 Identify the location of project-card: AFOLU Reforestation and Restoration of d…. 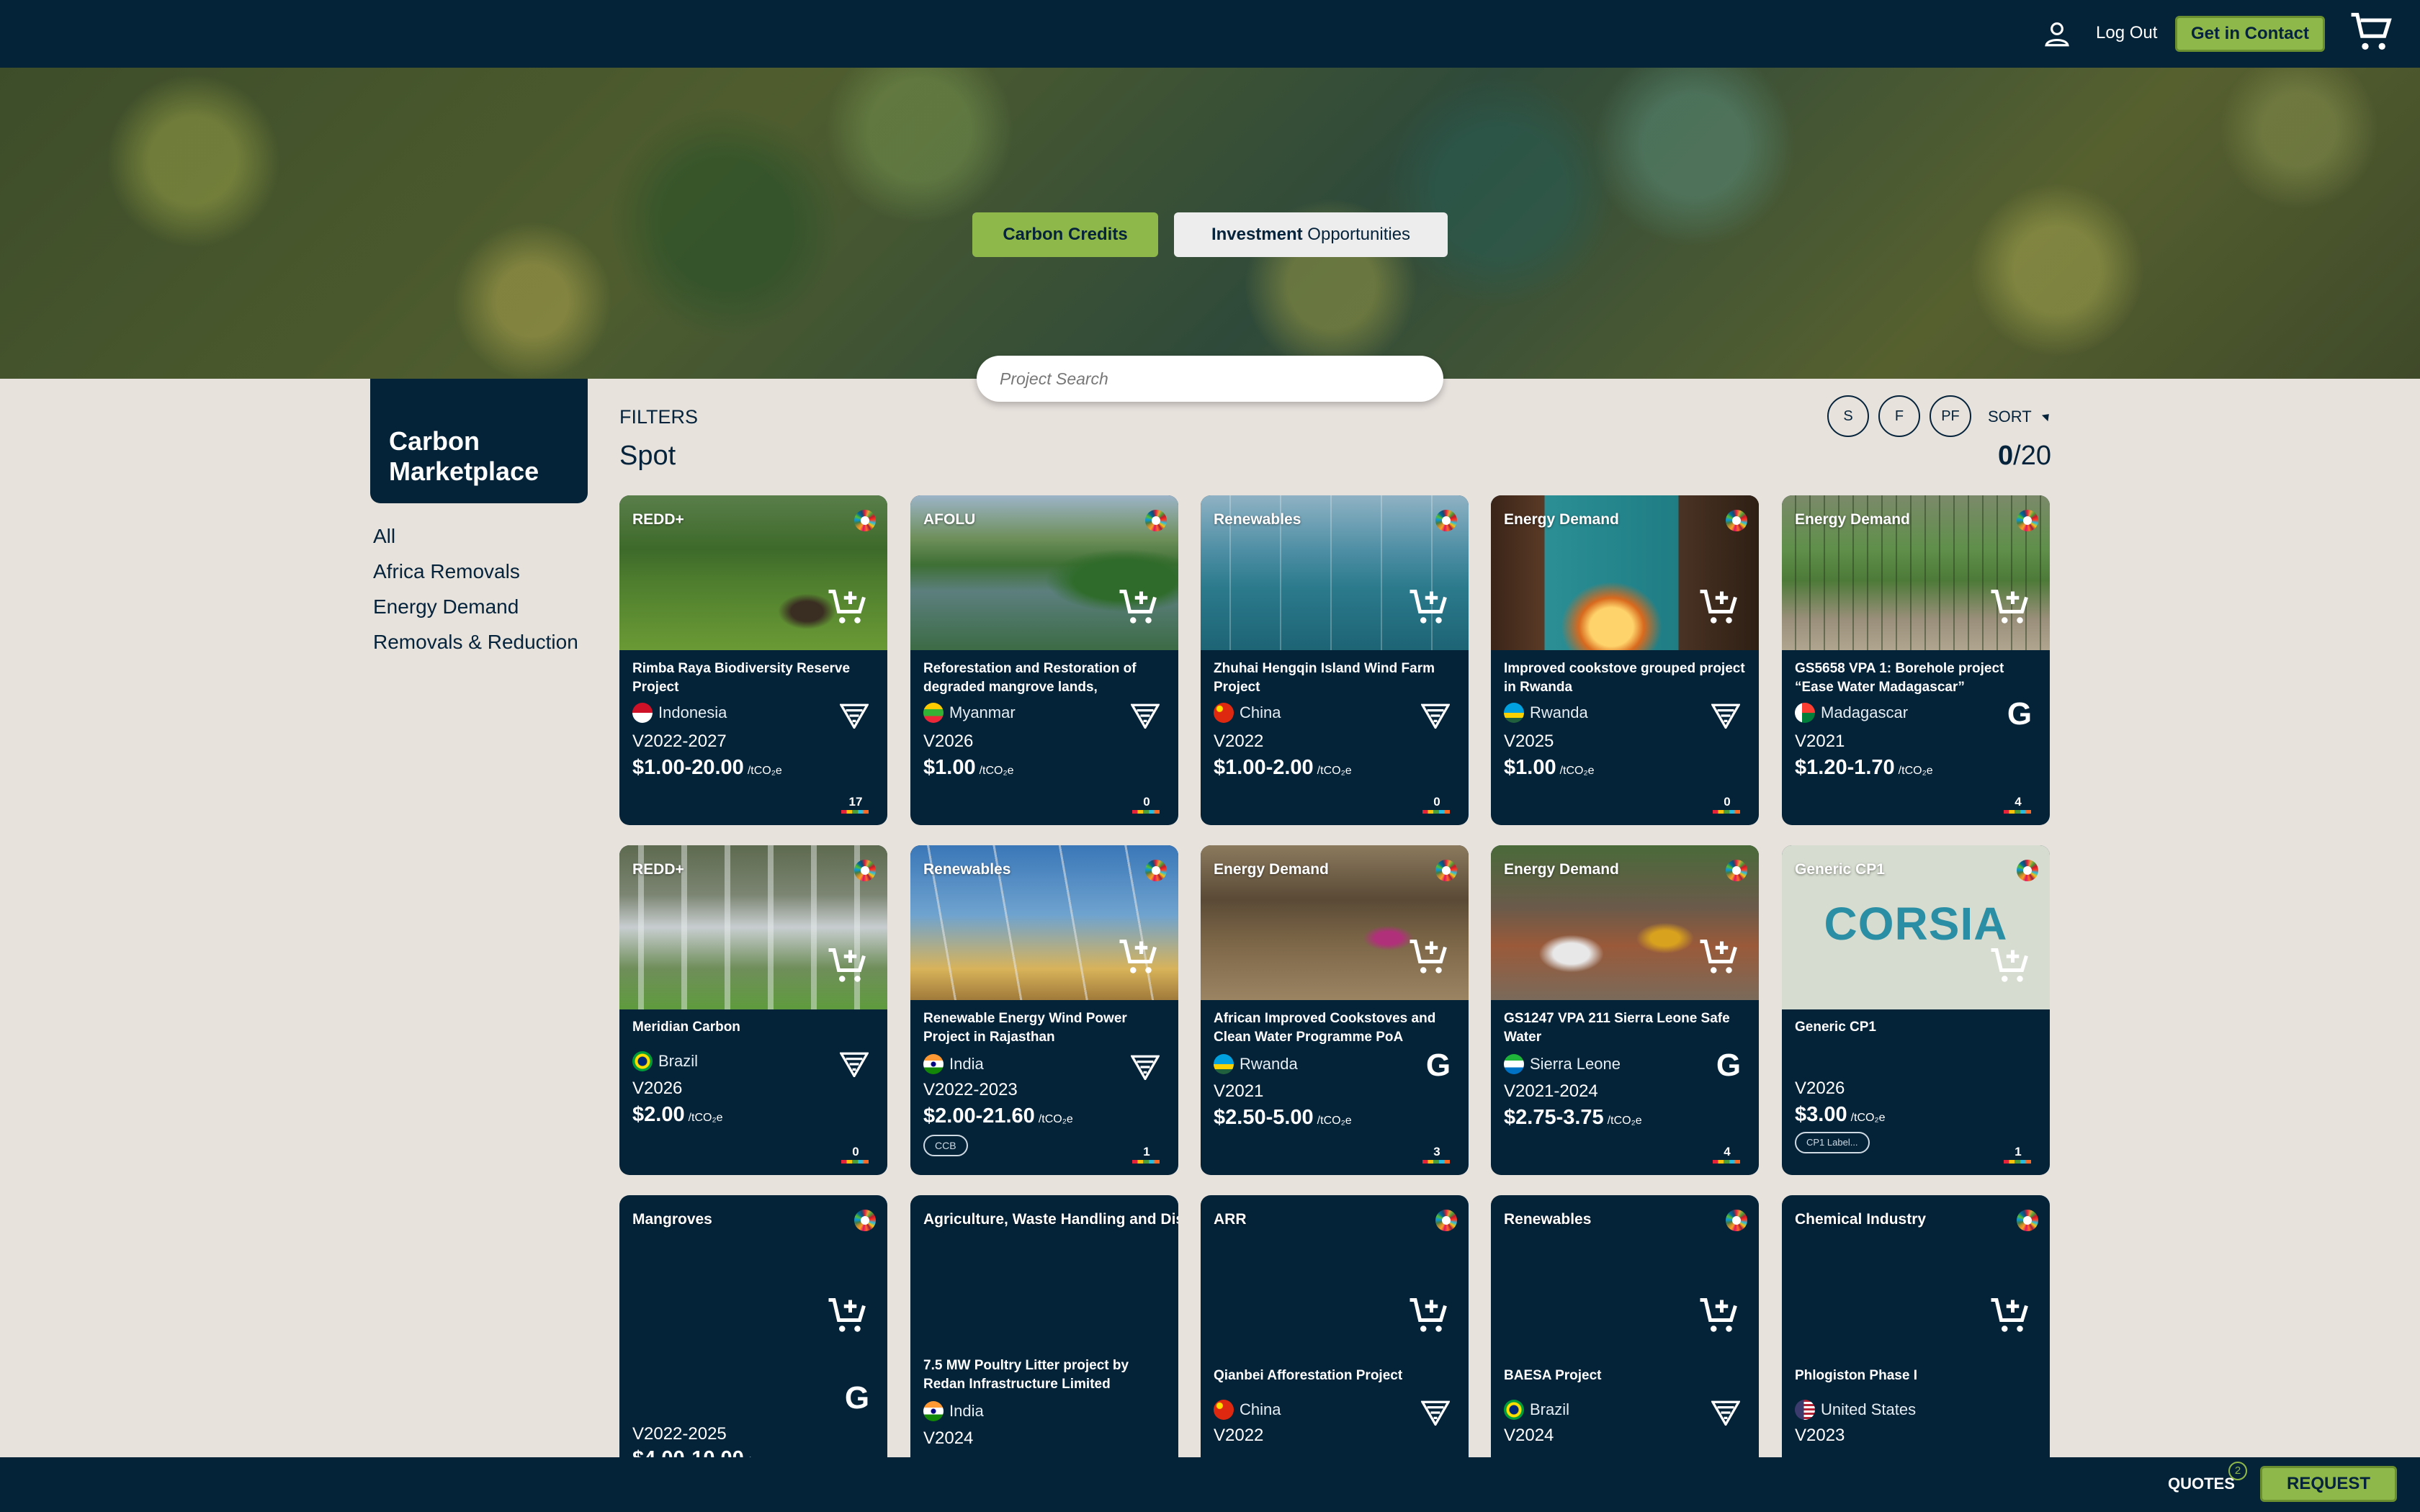
(1044, 660).